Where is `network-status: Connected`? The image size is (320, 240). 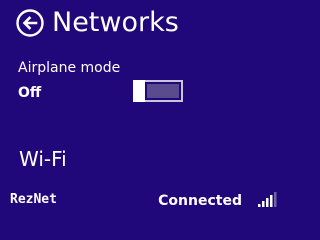 network-status: Connected is located at coordinates (200, 201).